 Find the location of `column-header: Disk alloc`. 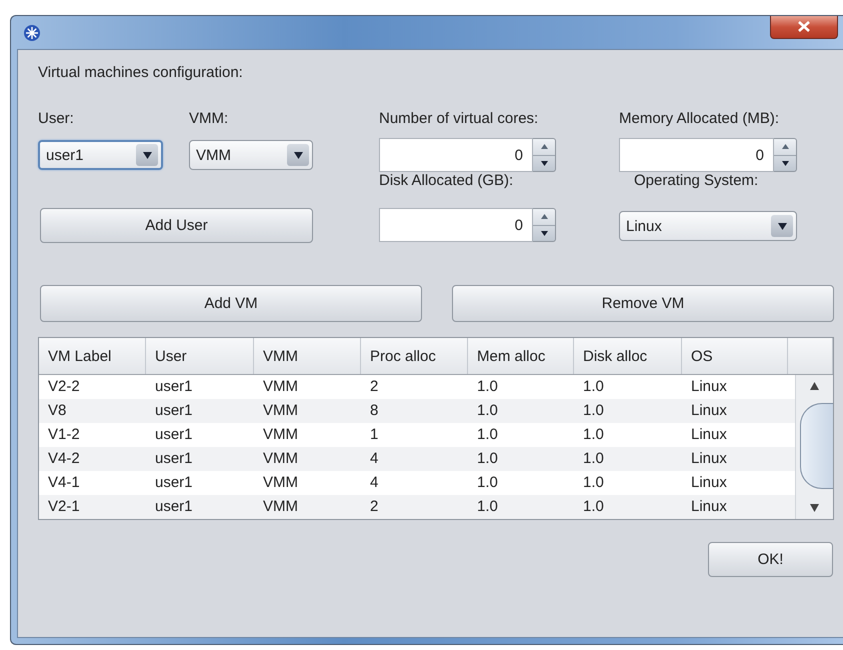

column-header: Disk alloc is located at coordinates (628, 356).